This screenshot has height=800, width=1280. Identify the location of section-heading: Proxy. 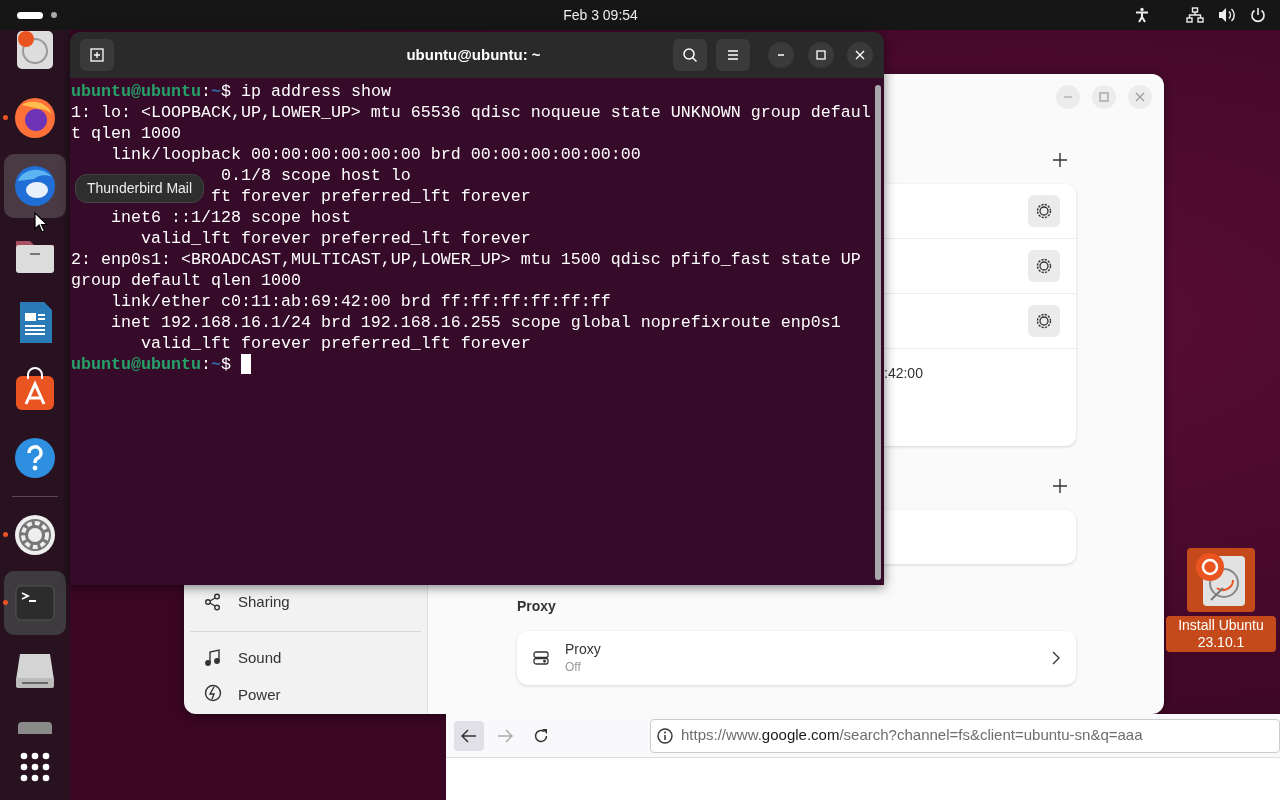
(536, 606).